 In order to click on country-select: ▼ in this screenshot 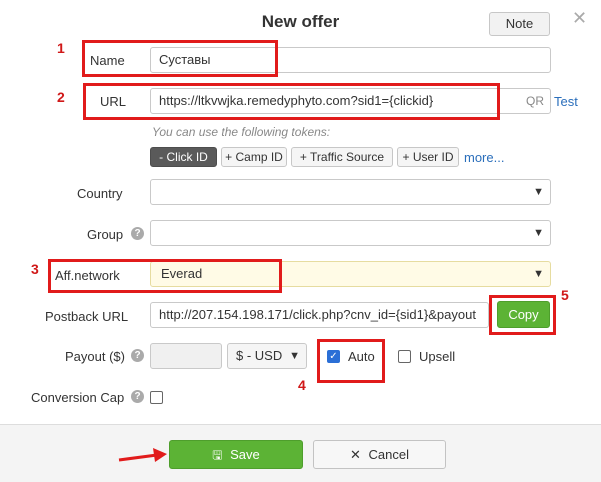, I will do `click(350, 192)`.